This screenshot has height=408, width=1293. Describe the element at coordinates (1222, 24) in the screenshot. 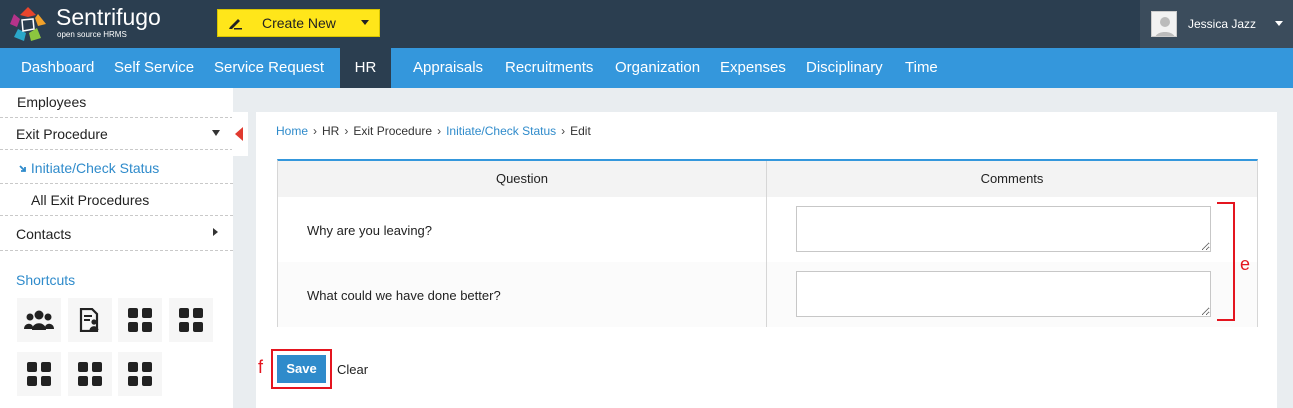

I see `user-name: Jessica Jazz` at that location.